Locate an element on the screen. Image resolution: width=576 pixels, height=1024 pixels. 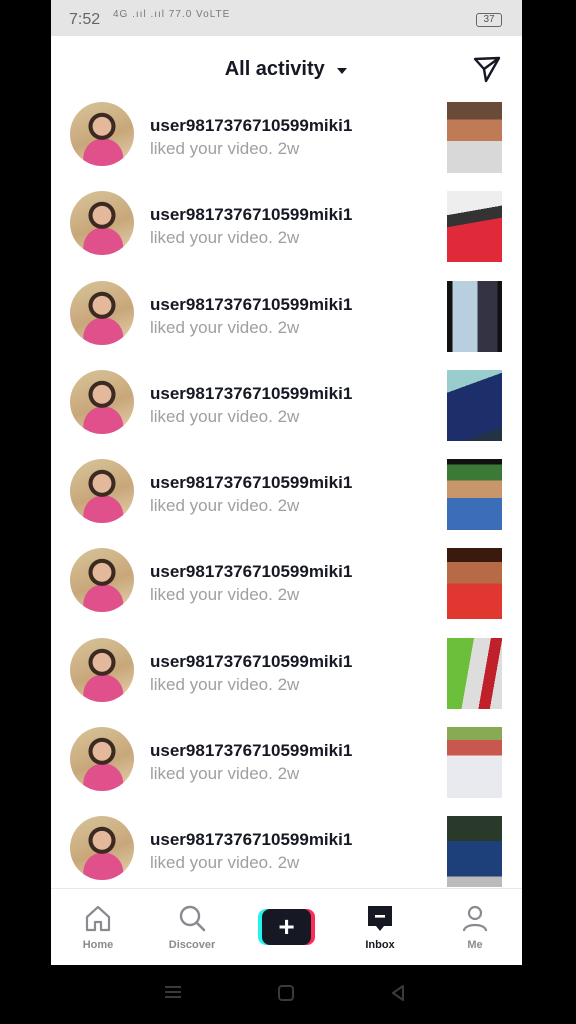
menu-nav-icon is located at coordinates (173, 994).